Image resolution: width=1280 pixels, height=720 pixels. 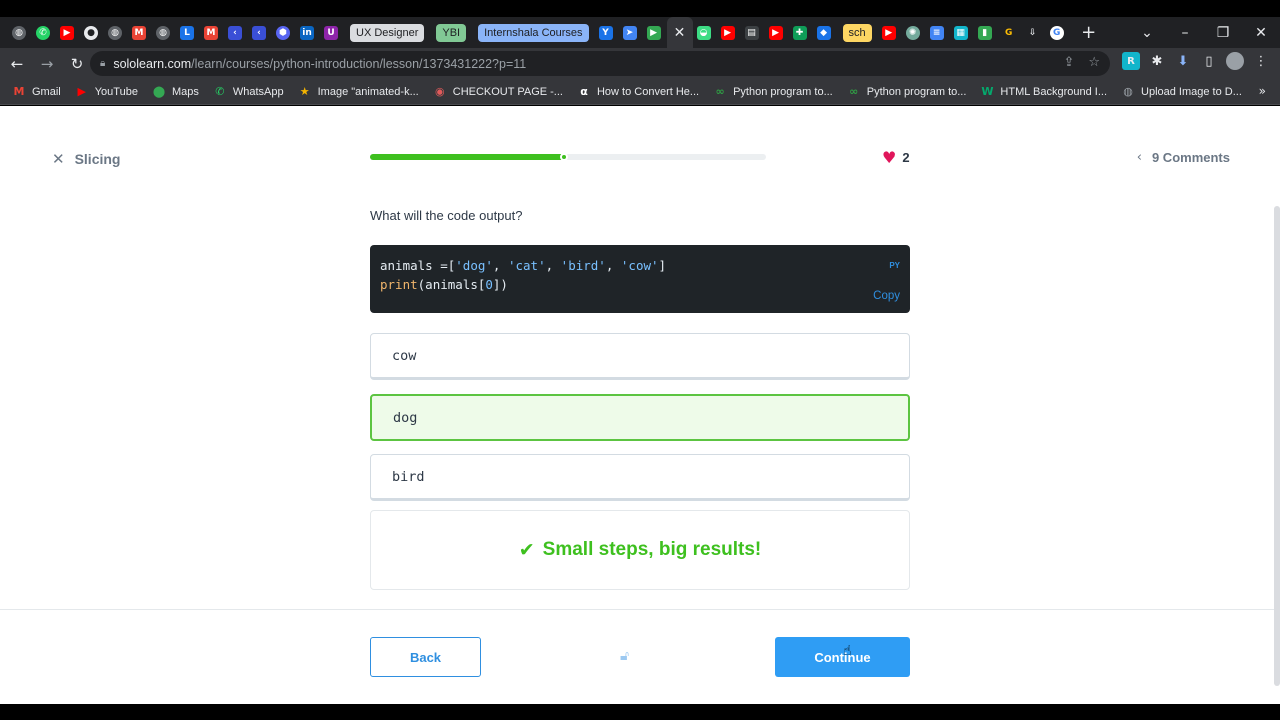 What do you see at coordinates (639, 265) in the screenshot?
I see `code-string: 'cow'` at bounding box center [639, 265].